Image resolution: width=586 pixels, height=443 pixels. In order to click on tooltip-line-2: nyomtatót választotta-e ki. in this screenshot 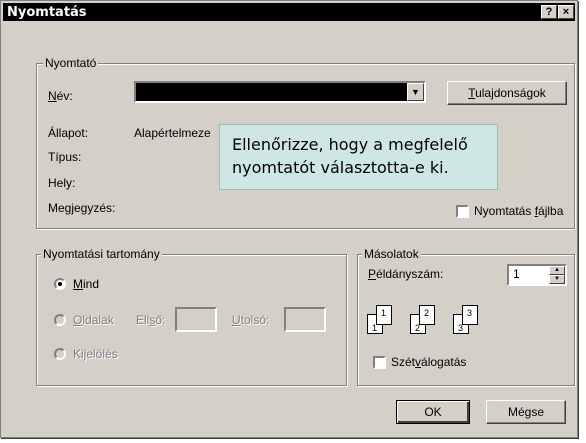, I will do `click(340, 167)`.